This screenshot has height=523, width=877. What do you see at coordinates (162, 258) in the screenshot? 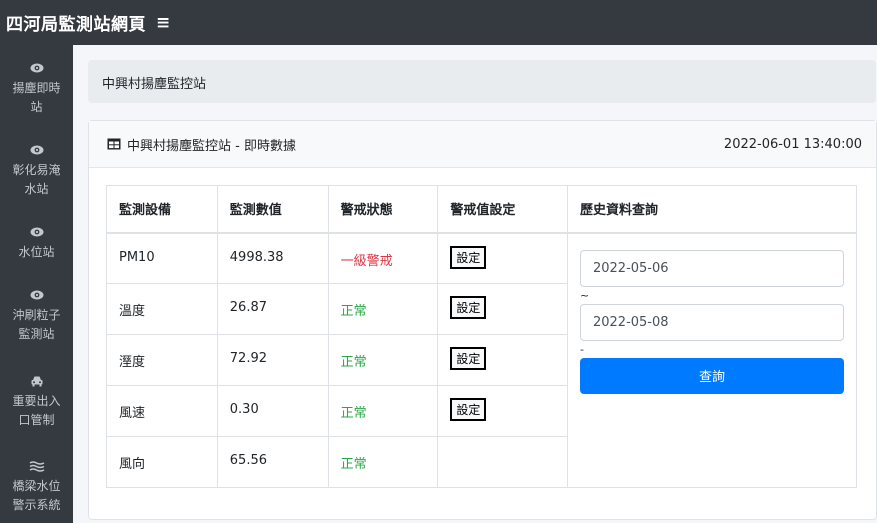
I see `device-cell: PM10` at bounding box center [162, 258].